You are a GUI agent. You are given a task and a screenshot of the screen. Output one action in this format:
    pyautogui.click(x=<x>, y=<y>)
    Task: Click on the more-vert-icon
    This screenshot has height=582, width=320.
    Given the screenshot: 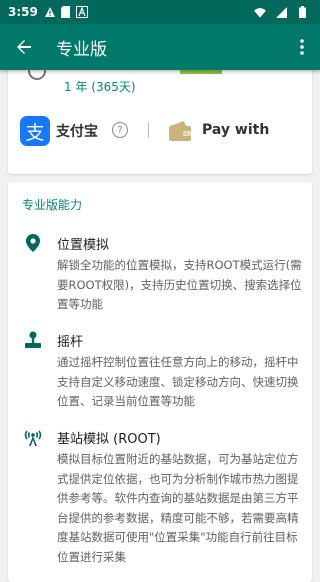 What is the action you would take?
    pyautogui.click(x=302, y=47)
    